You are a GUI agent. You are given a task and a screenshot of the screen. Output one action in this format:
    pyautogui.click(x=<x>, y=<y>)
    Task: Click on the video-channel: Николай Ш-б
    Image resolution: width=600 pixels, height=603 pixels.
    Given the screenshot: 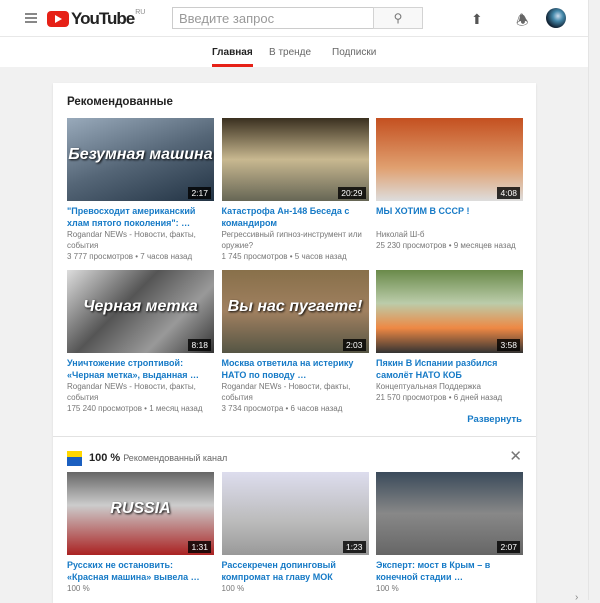 What is the action you would take?
    pyautogui.click(x=449, y=234)
    